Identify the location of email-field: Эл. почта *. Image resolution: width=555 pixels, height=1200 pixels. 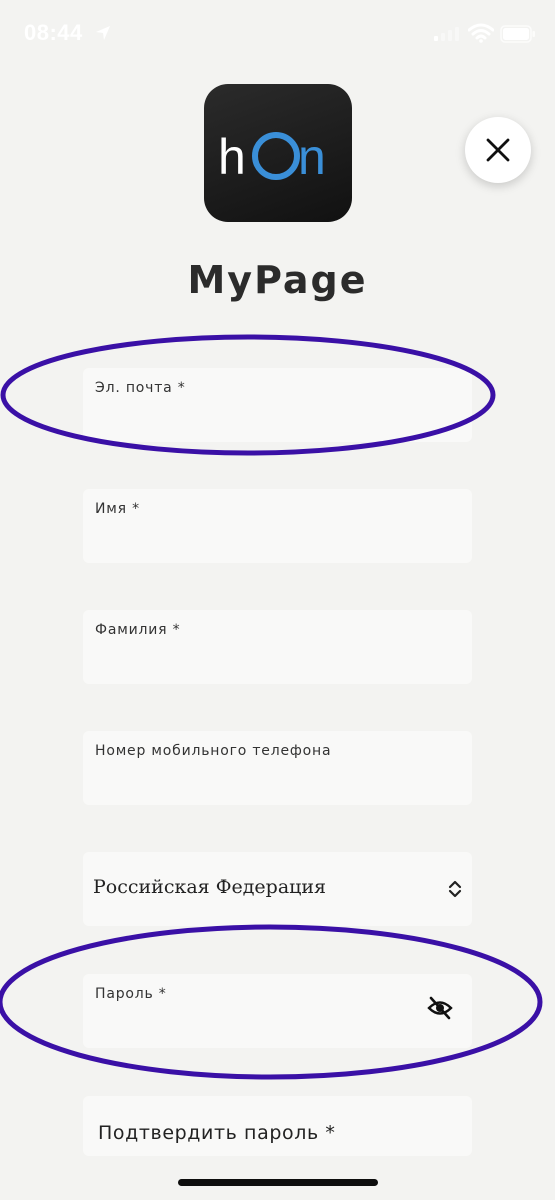
(277, 405).